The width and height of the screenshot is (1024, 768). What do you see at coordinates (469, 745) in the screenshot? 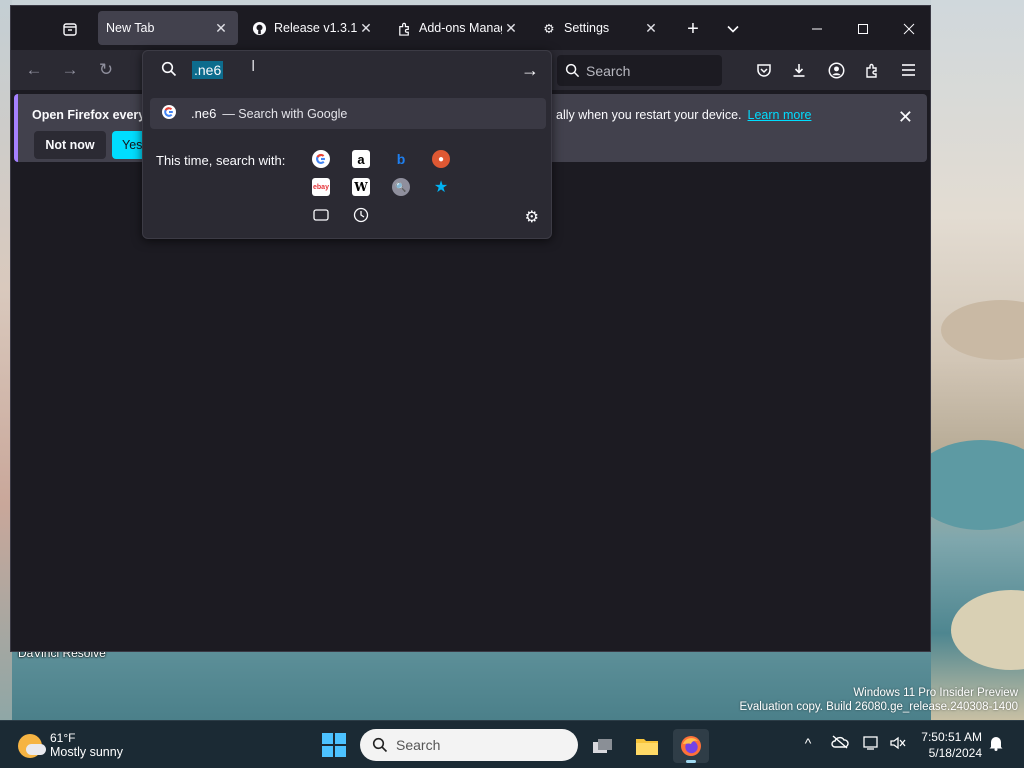
I see `taskbar-search-box: Search` at bounding box center [469, 745].